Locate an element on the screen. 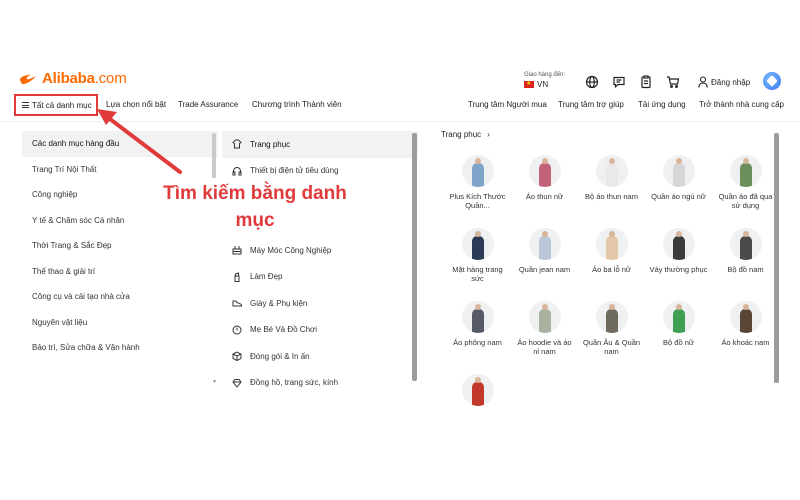  subcategory-label: Bộ áo thun nam is located at coordinates (611, 196).